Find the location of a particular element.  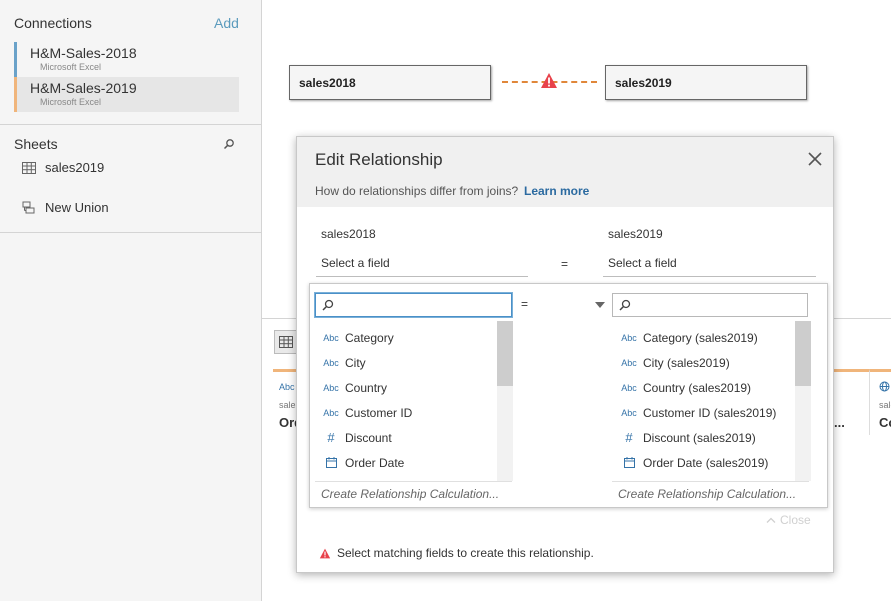

column-type: Abc is located at coordinates (287, 387).